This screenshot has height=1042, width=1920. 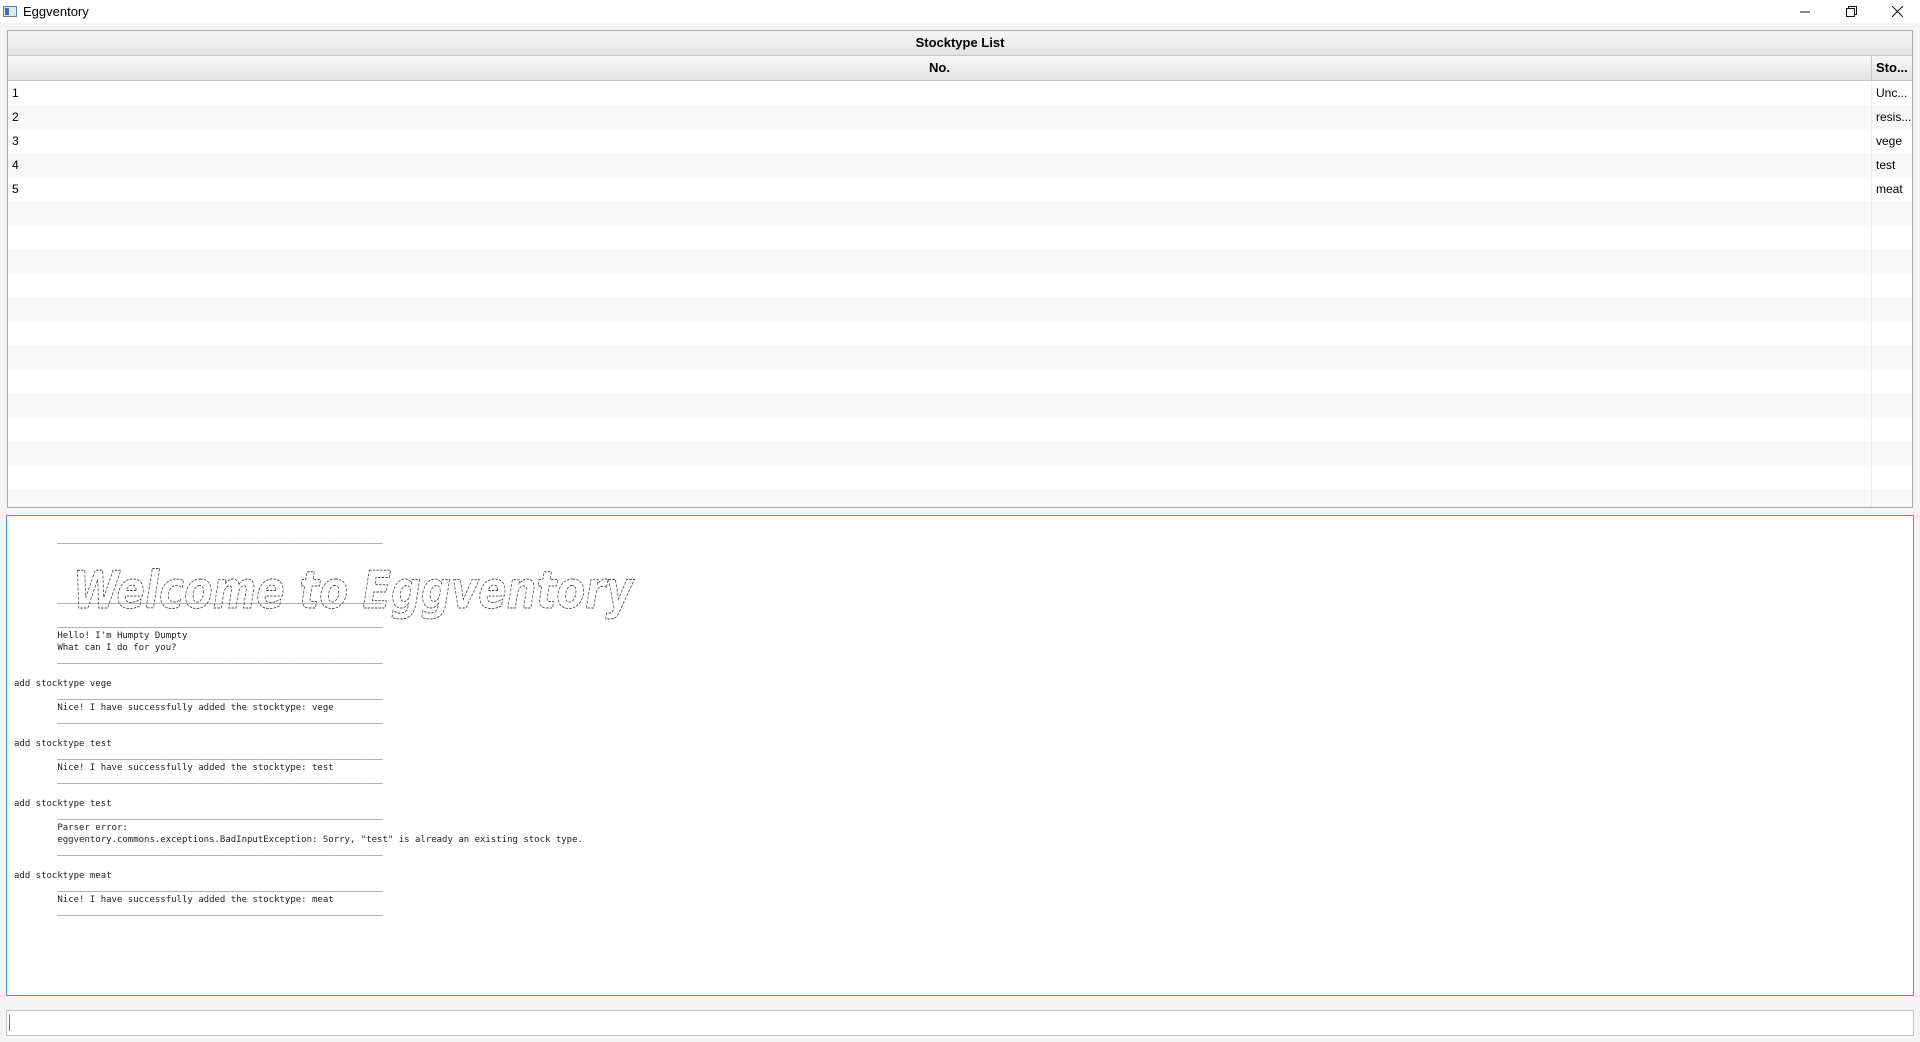 I want to click on console-line: What can I do for you?, so click(x=95, y=648).